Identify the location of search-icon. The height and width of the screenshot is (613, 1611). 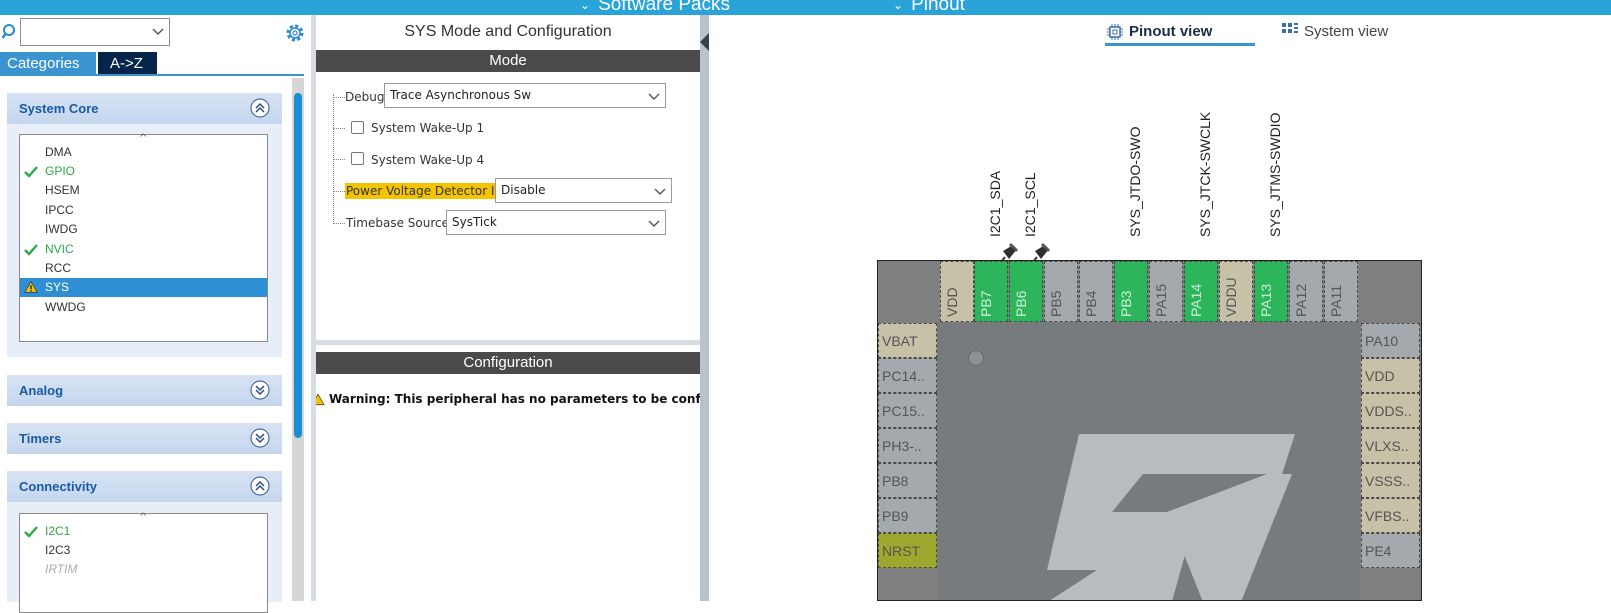
(10, 32).